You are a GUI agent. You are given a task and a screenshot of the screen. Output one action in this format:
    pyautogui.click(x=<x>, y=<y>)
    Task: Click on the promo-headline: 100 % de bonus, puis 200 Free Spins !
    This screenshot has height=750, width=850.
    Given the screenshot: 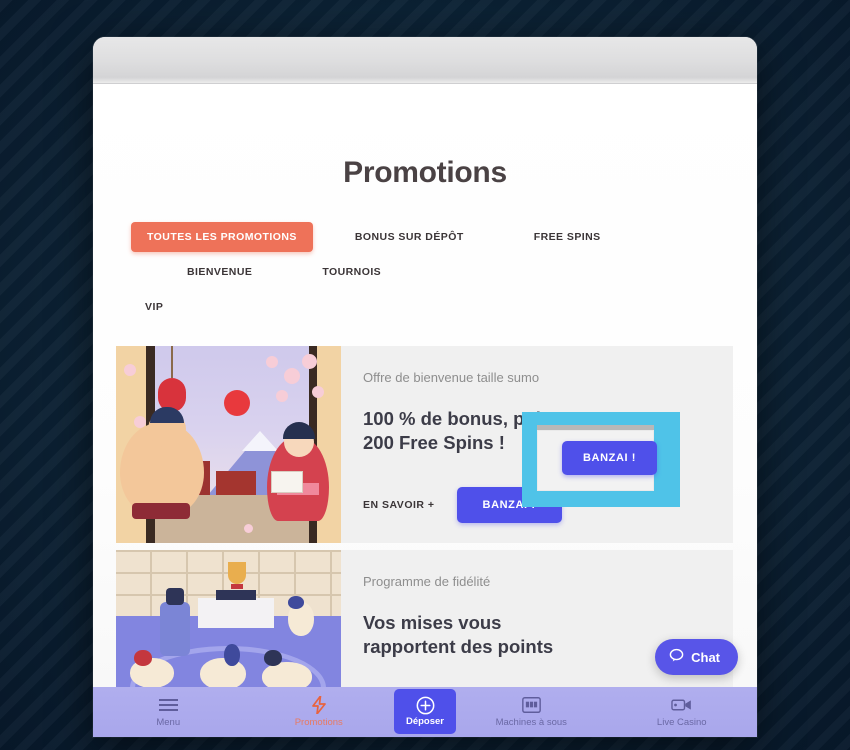 What is the action you would take?
    pyautogui.click(x=457, y=430)
    